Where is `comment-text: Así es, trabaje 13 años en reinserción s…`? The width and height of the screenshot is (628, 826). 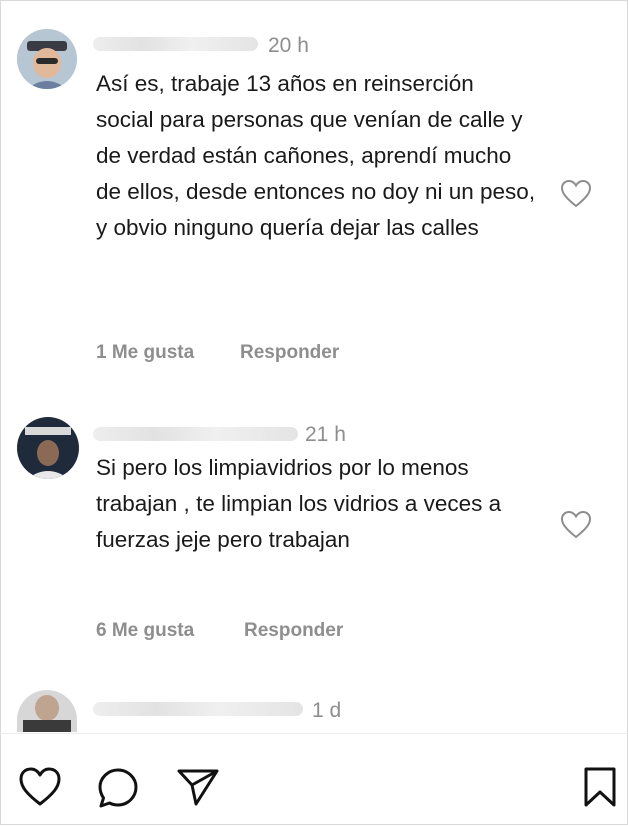
comment-text: Así es, trabaje 13 años en reinserción s… is located at coordinates (316, 155).